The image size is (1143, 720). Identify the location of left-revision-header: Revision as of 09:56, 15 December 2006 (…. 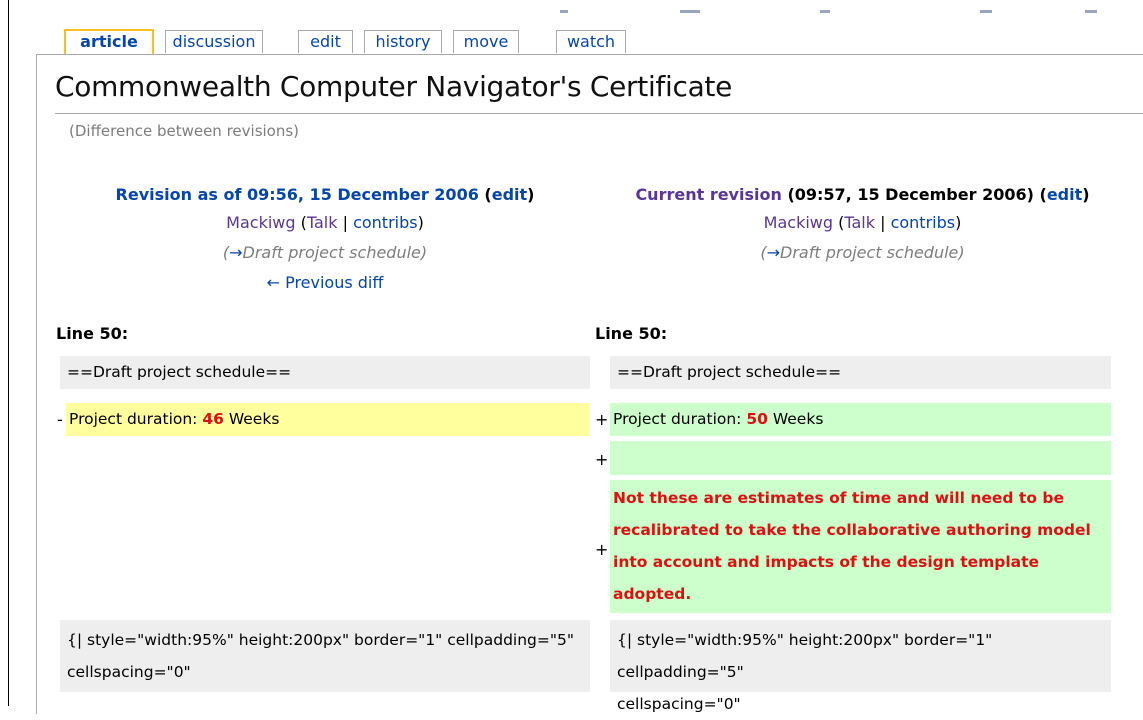
(325, 240).